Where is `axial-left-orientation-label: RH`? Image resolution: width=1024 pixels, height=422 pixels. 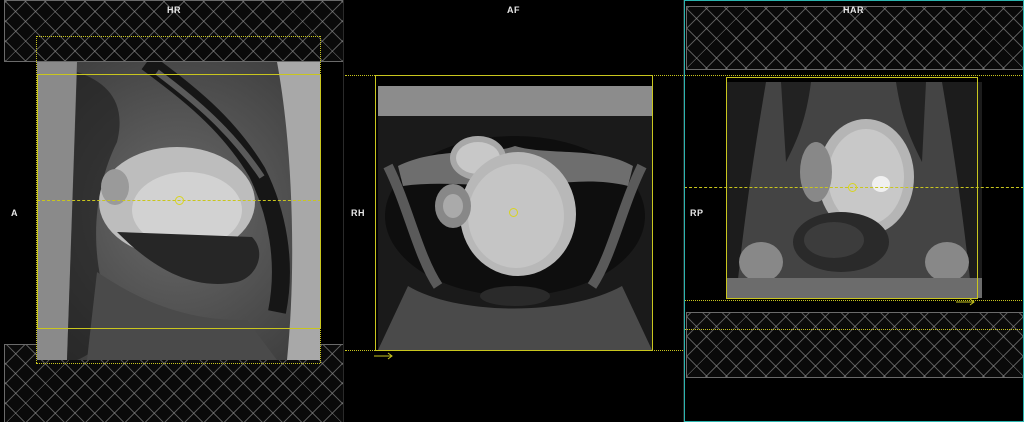 axial-left-orientation-label: RH is located at coordinates (358, 213).